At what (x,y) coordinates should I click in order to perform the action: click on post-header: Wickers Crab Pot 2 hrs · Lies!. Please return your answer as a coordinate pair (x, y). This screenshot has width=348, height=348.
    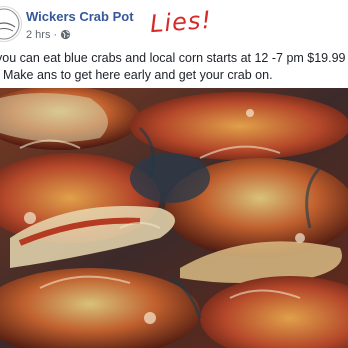
    Looking at the image, I should click on (174, 24).